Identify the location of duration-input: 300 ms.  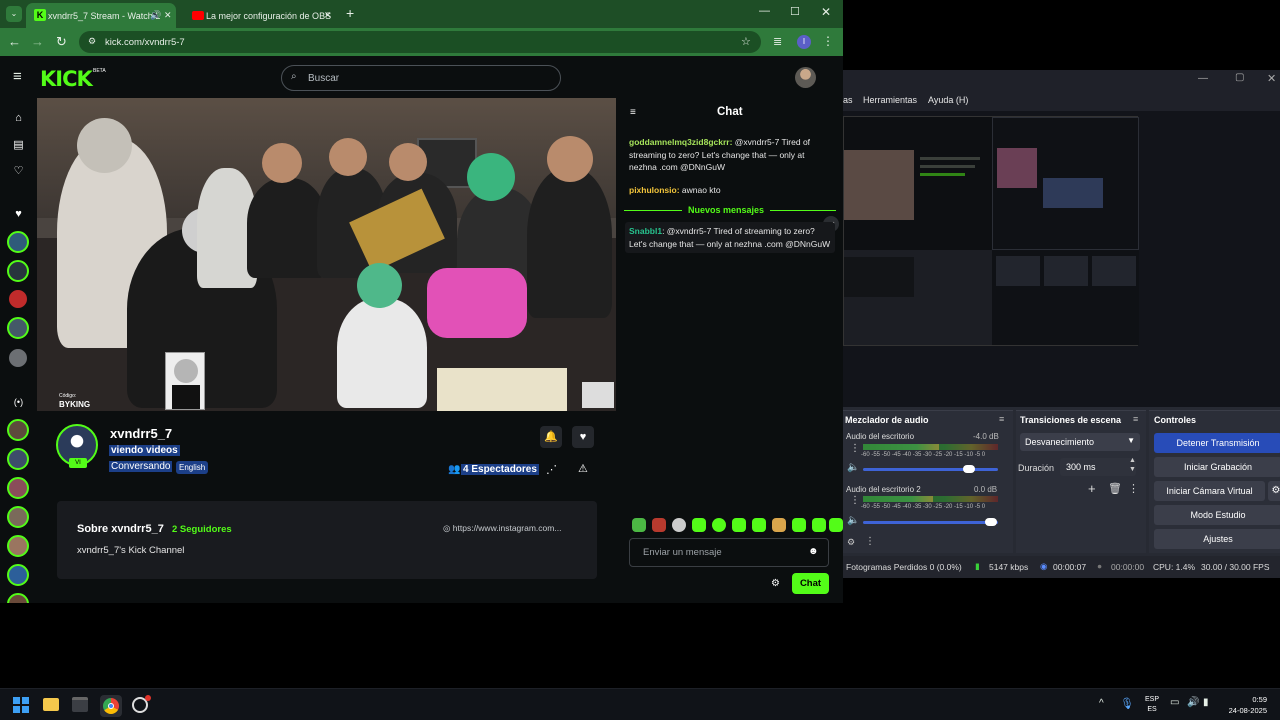
(1098, 467).